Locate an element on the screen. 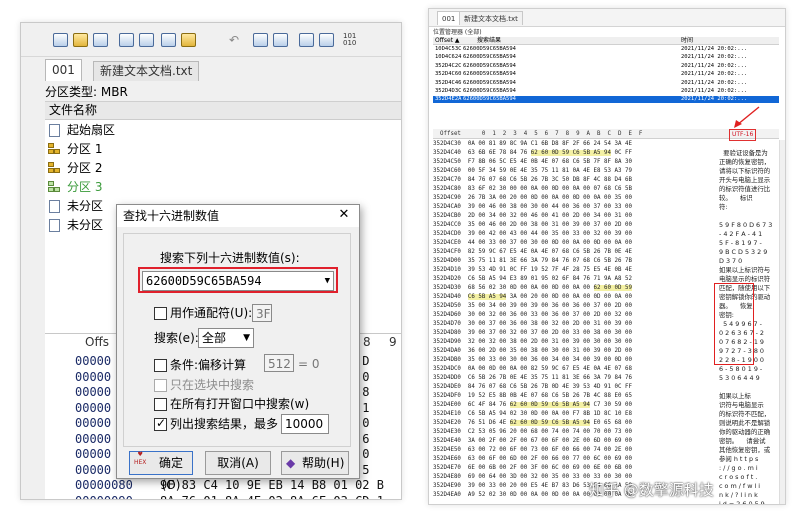 The width and height of the screenshot is (807, 523). text-row: - 4 2 F A - 4 1 is located at coordinates (741, 234).